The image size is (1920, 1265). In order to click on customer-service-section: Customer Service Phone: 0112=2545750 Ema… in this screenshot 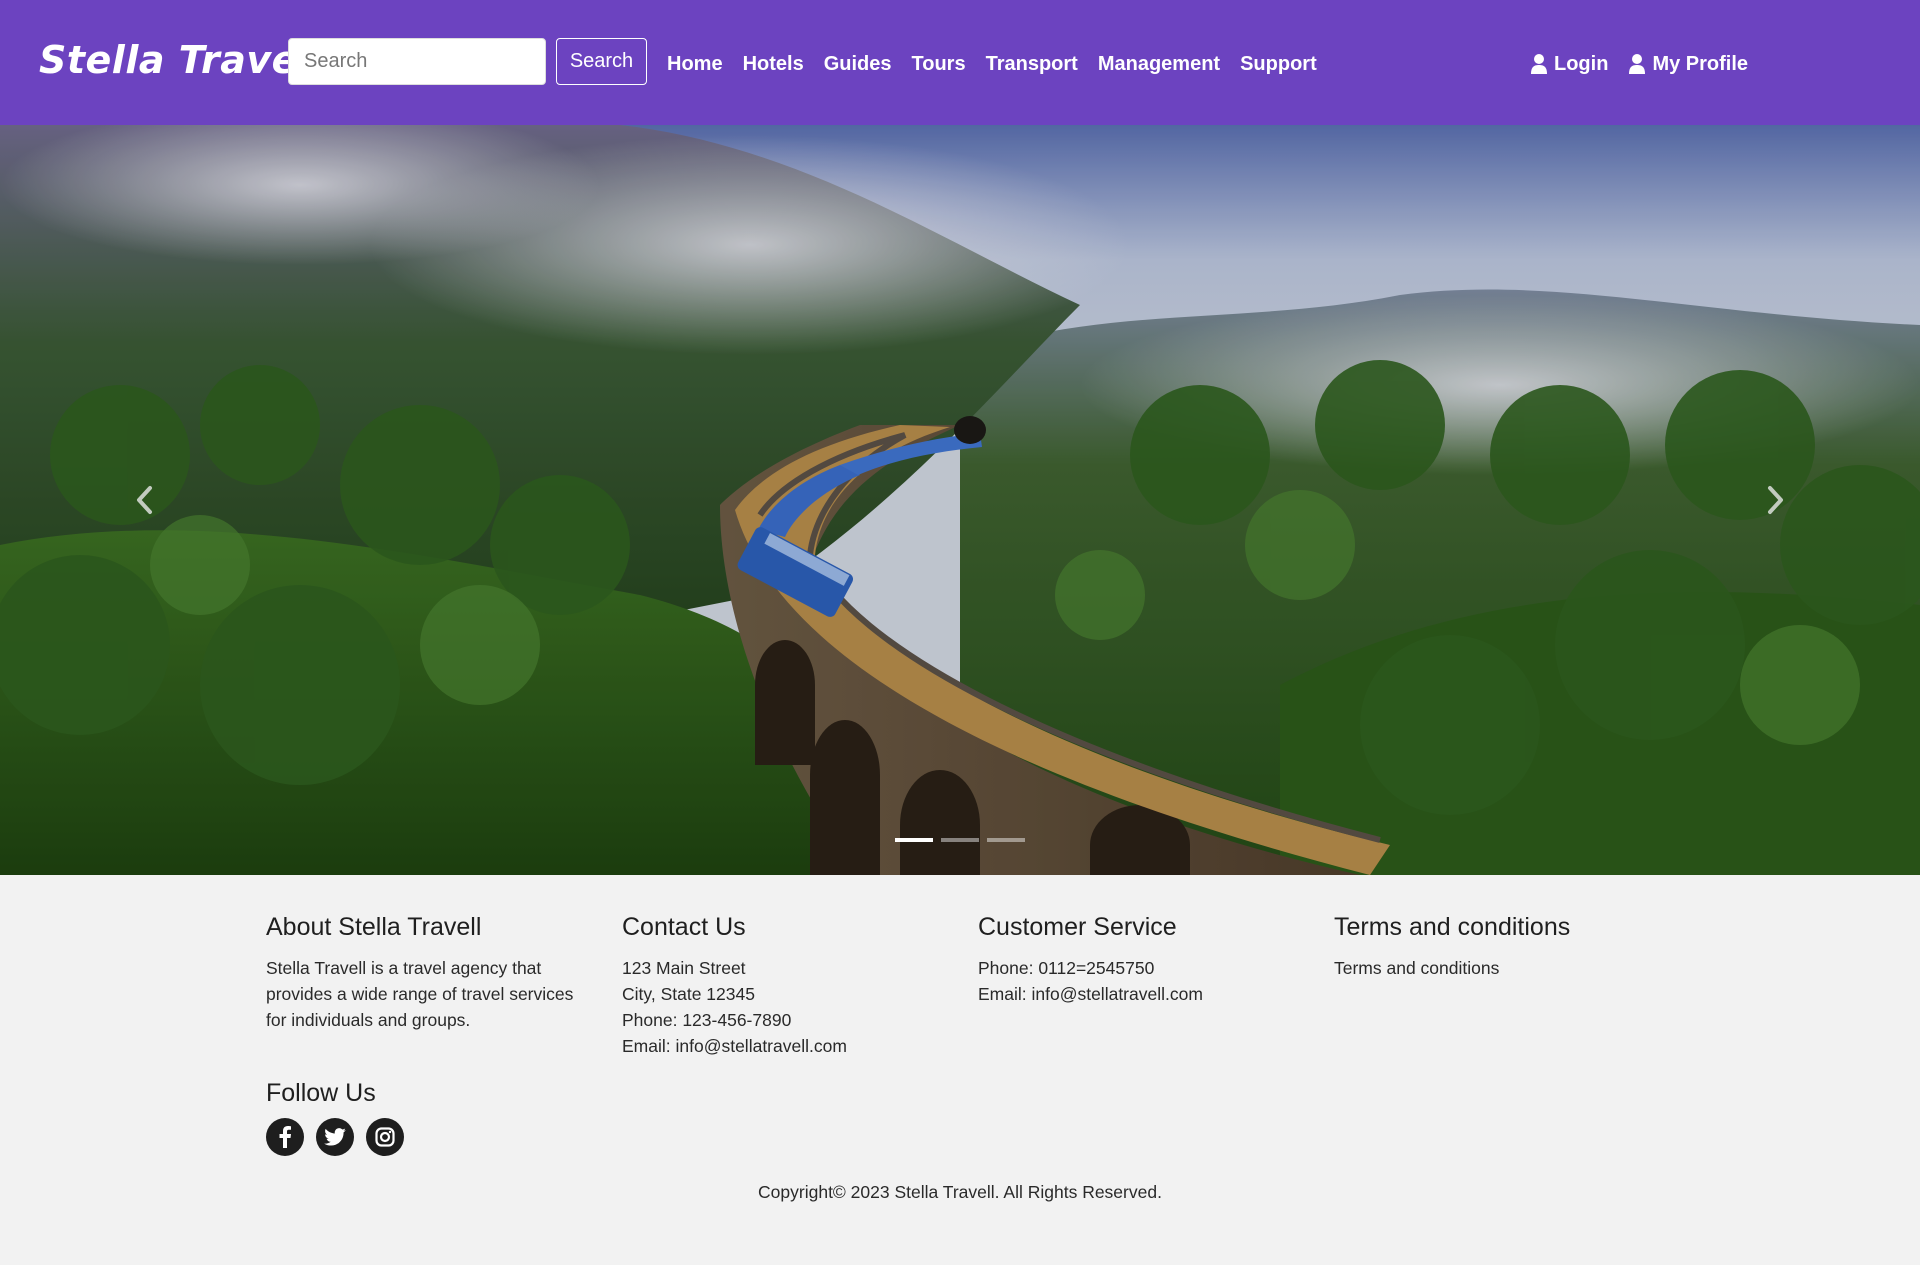, I will do `click(1138, 960)`.